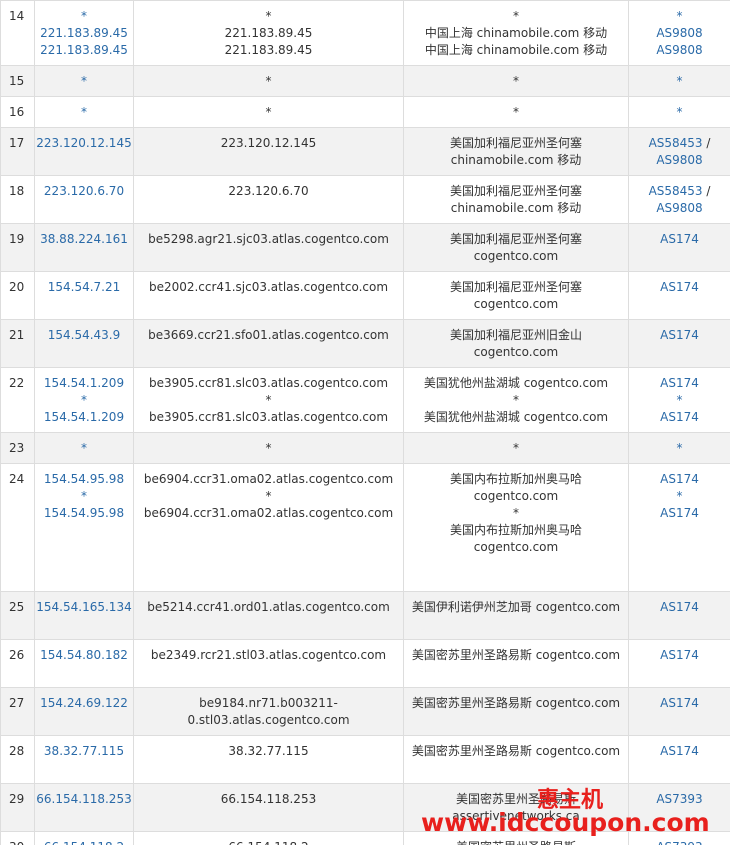  What do you see at coordinates (84, 239) in the screenshot?
I see `ip-link: 38.88.224.161` at bounding box center [84, 239].